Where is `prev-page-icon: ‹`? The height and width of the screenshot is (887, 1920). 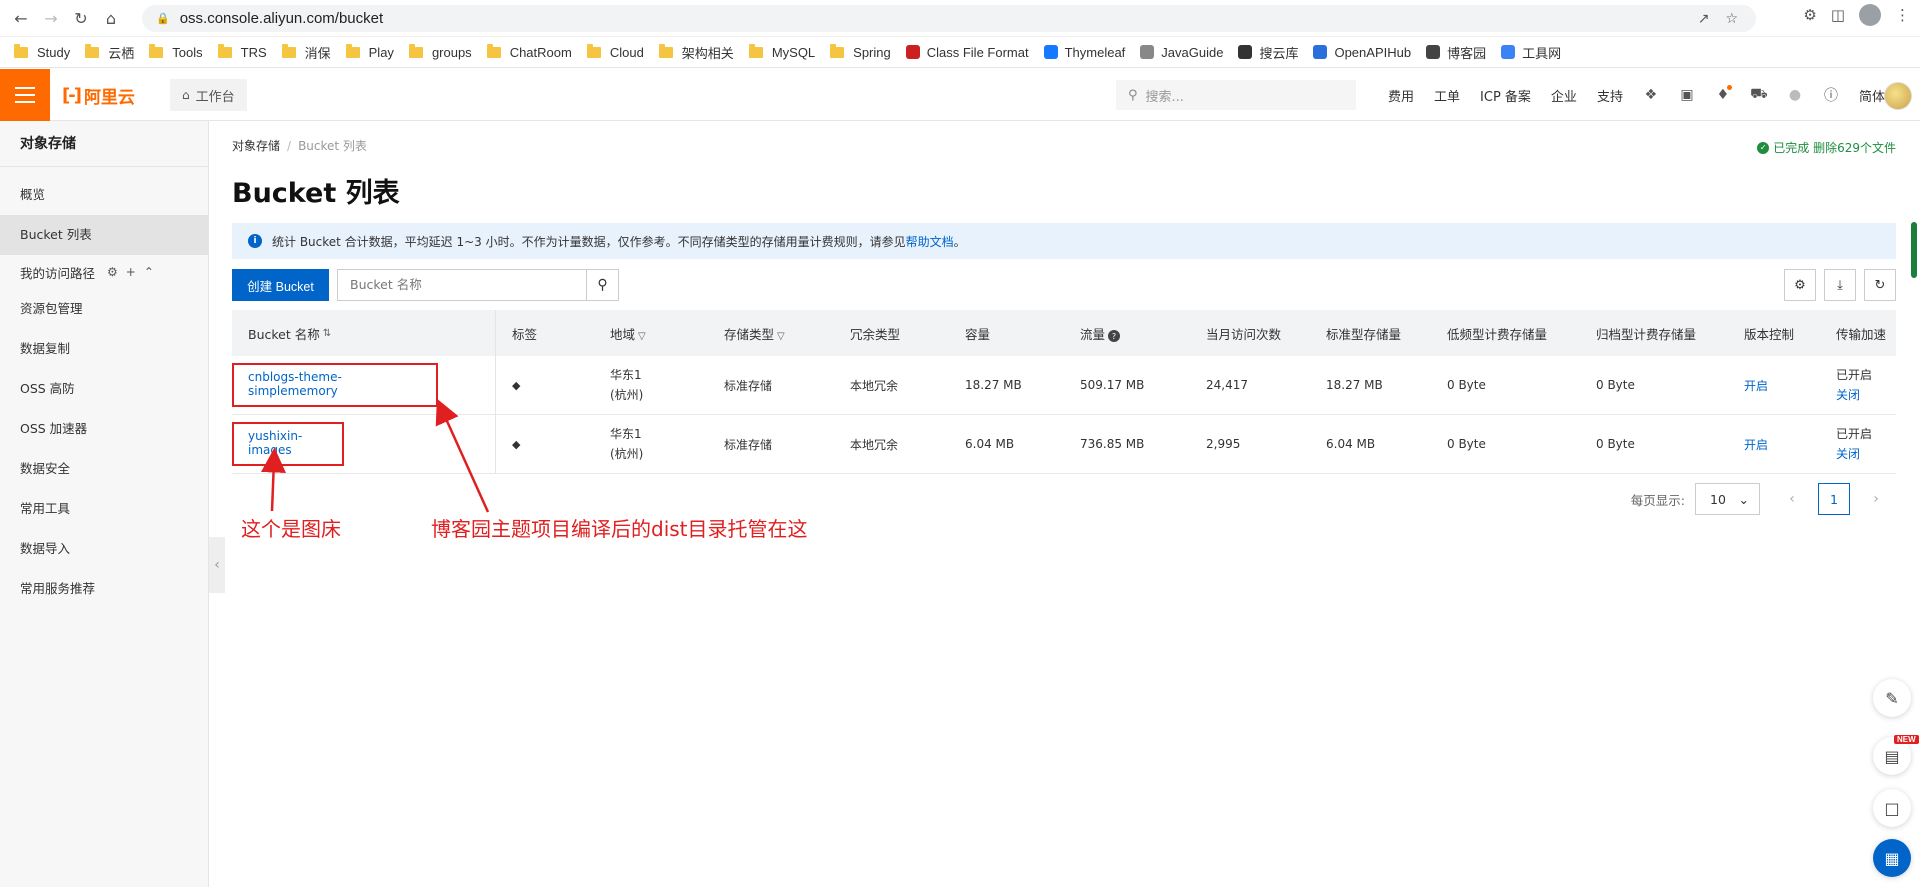
prev-page-icon: ‹ is located at coordinates (1792, 499).